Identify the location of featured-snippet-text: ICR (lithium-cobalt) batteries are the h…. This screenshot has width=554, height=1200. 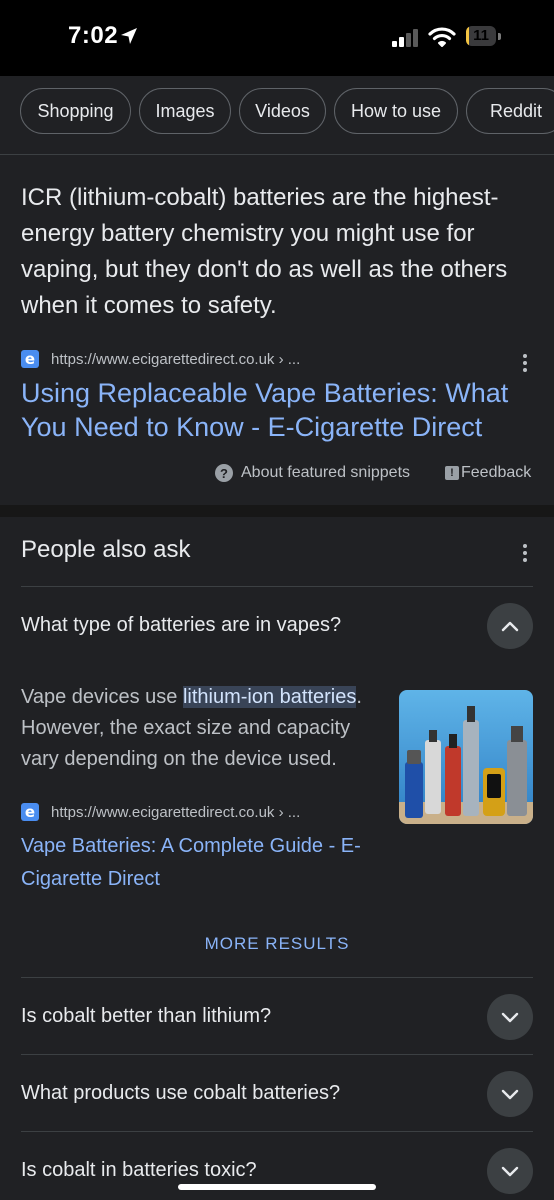
(264, 251).